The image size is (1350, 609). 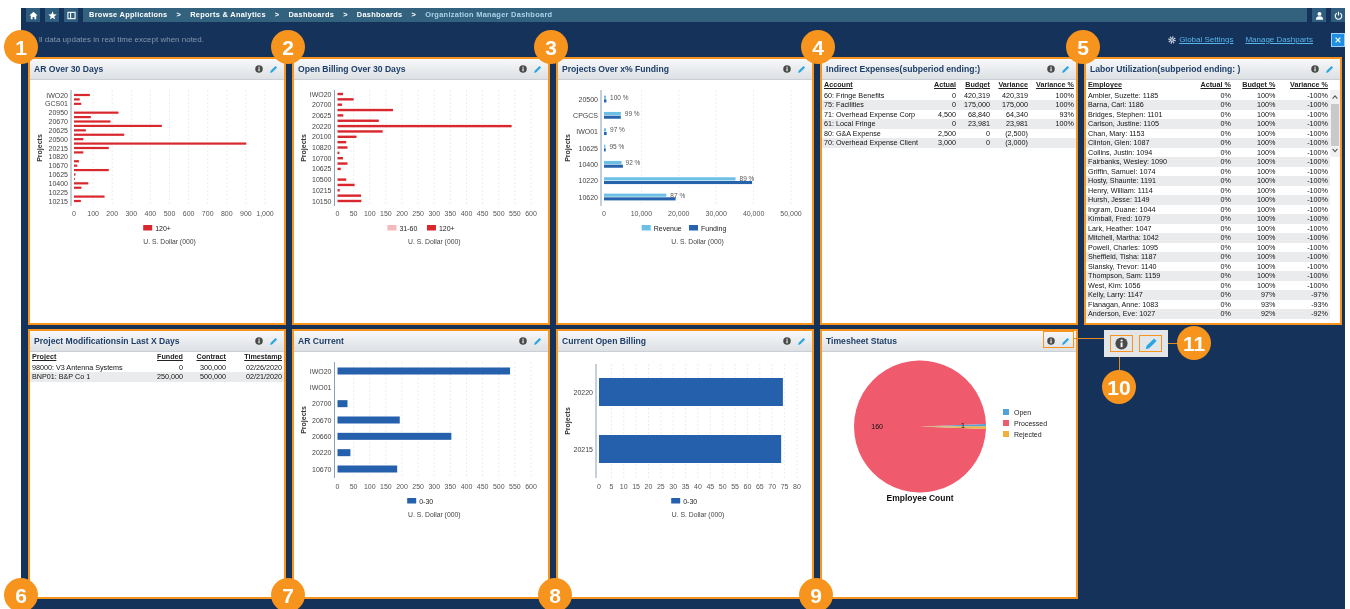 I want to click on header-link: Manage Dashparts, so click(x=1279, y=39).